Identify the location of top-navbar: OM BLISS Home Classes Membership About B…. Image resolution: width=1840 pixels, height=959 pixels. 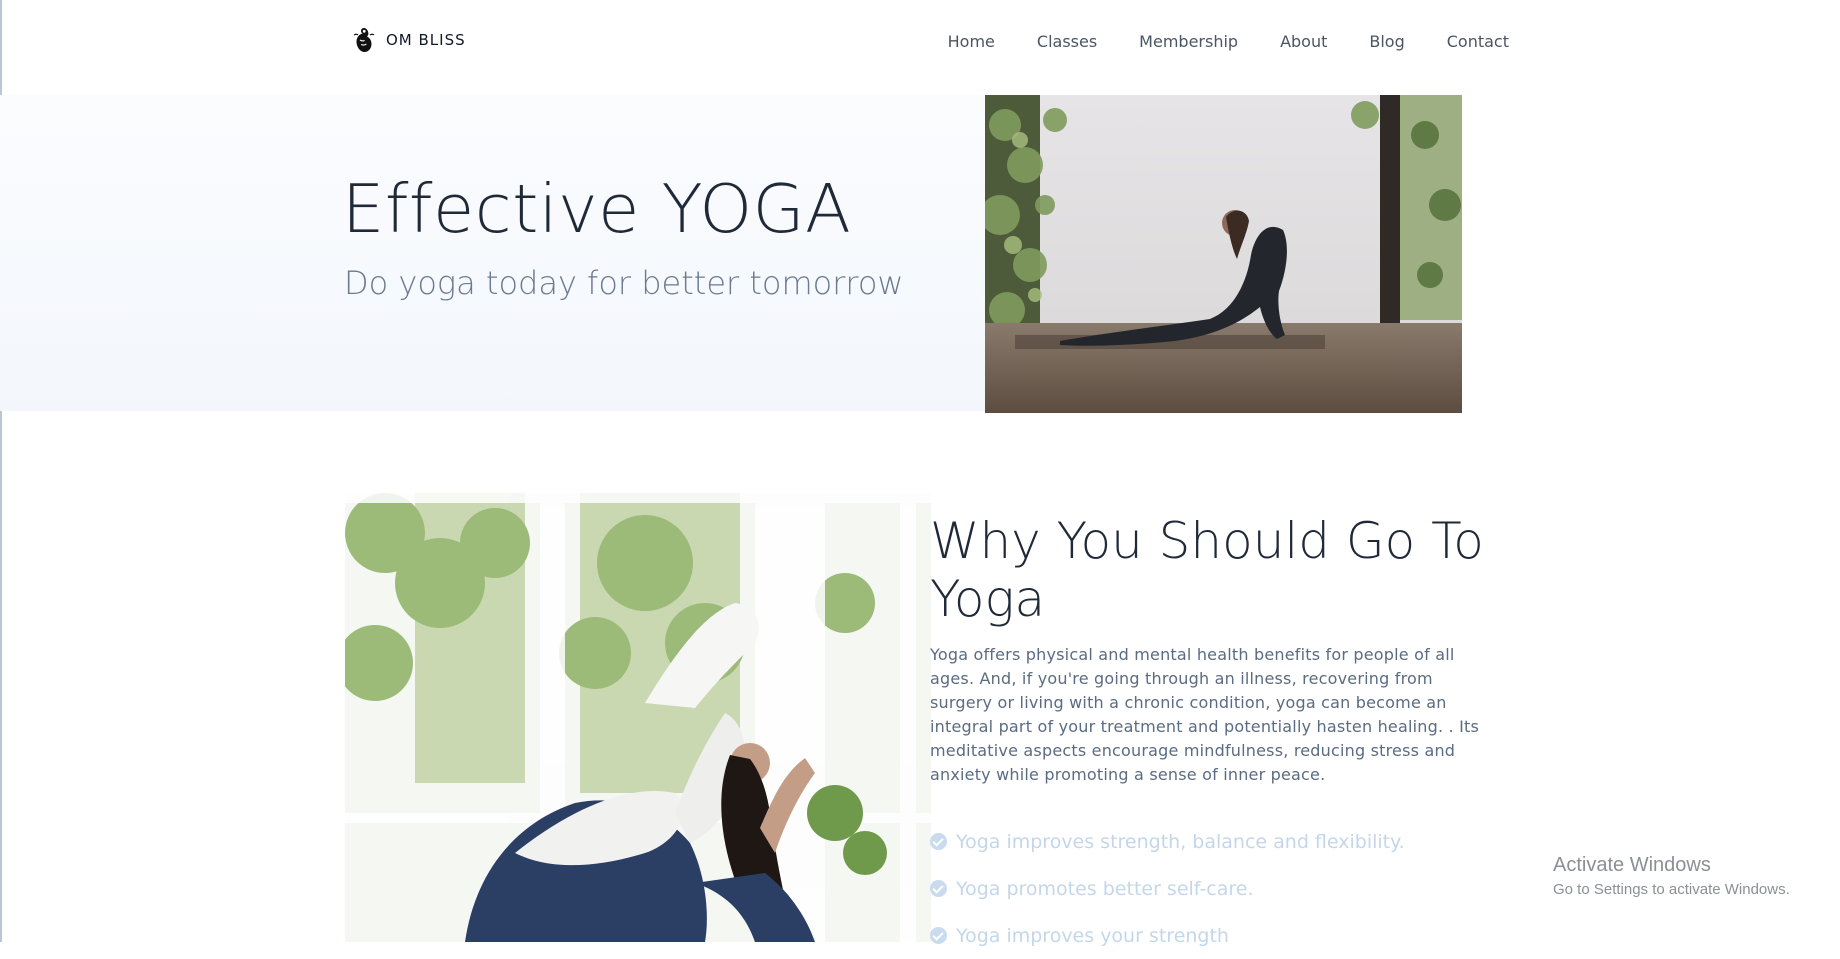
(920, 43).